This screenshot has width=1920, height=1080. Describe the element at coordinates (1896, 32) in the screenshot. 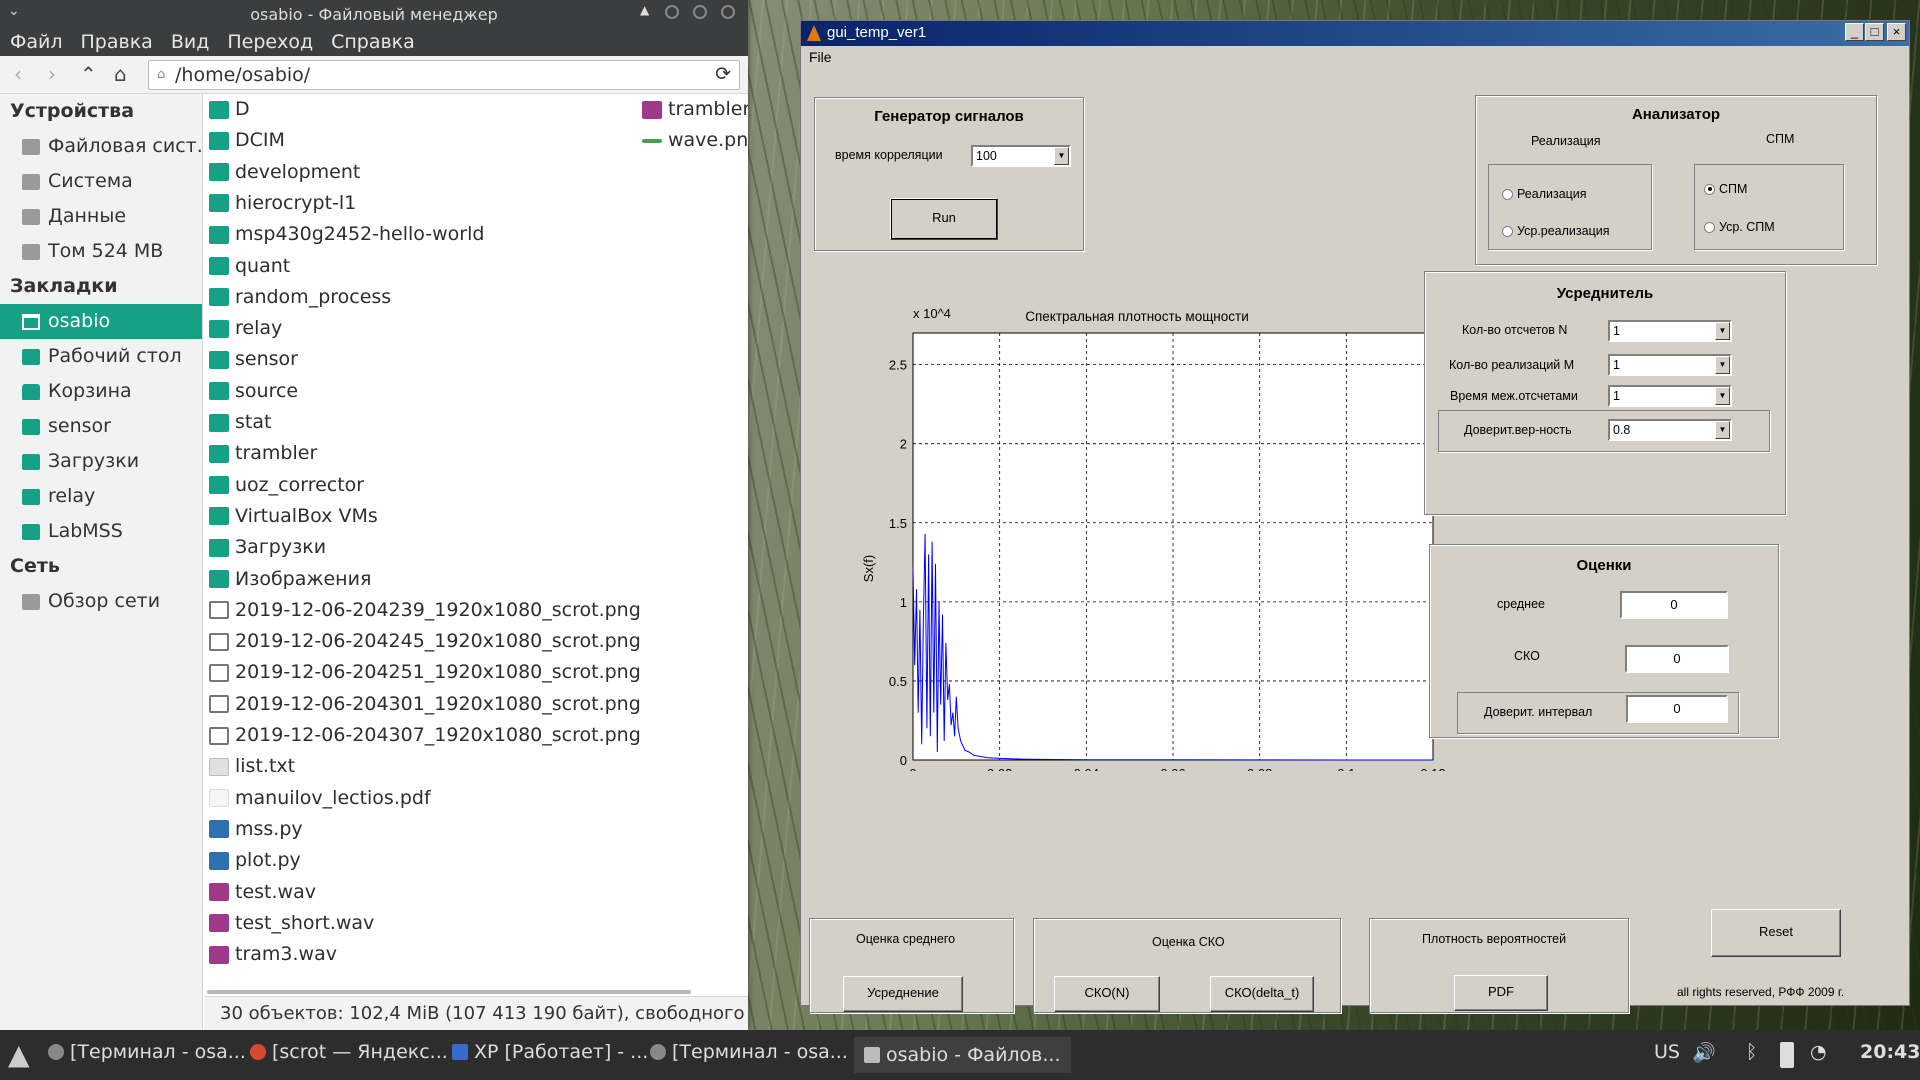

I see `close-button: ×` at that location.